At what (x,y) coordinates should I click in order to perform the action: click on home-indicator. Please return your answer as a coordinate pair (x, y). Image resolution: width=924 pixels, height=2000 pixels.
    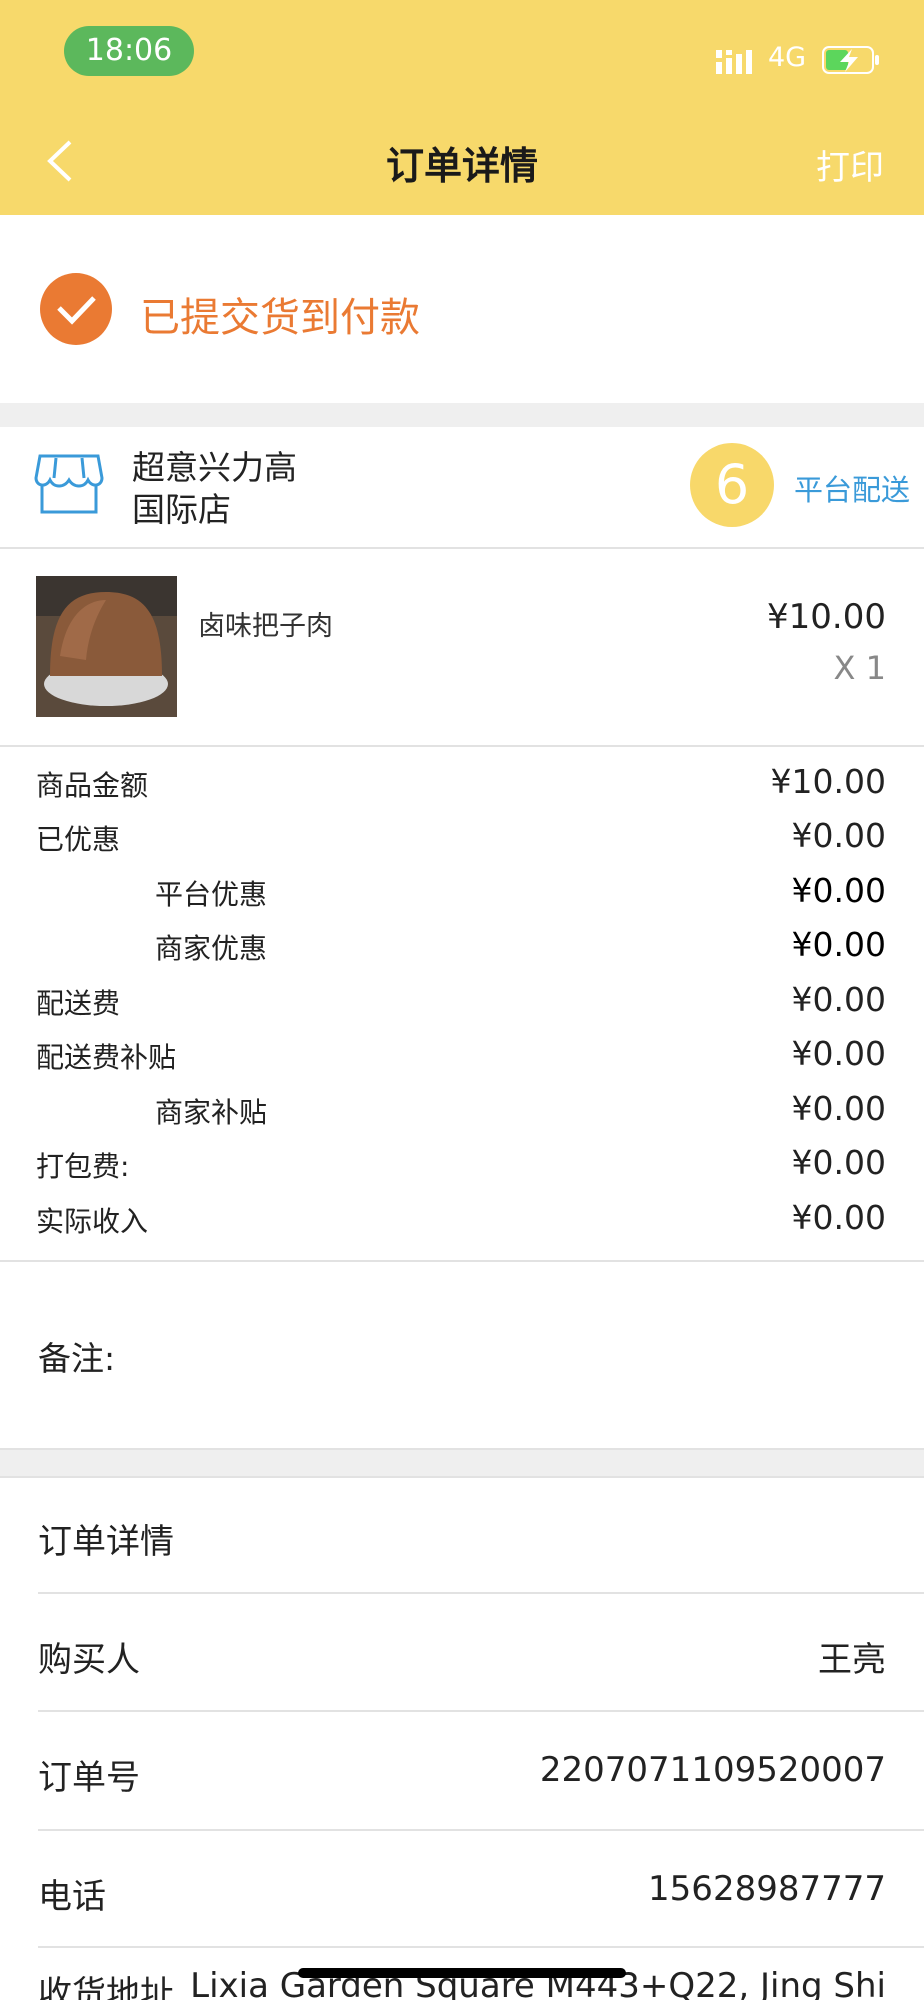
    Looking at the image, I should click on (462, 1973).